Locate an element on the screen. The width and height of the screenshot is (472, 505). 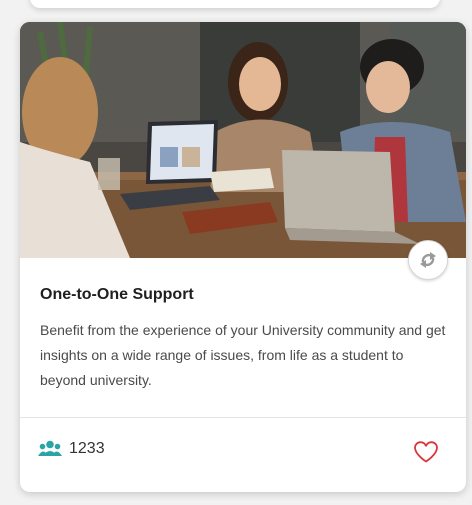
card-title: One-to-One Support is located at coordinates (117, 295).